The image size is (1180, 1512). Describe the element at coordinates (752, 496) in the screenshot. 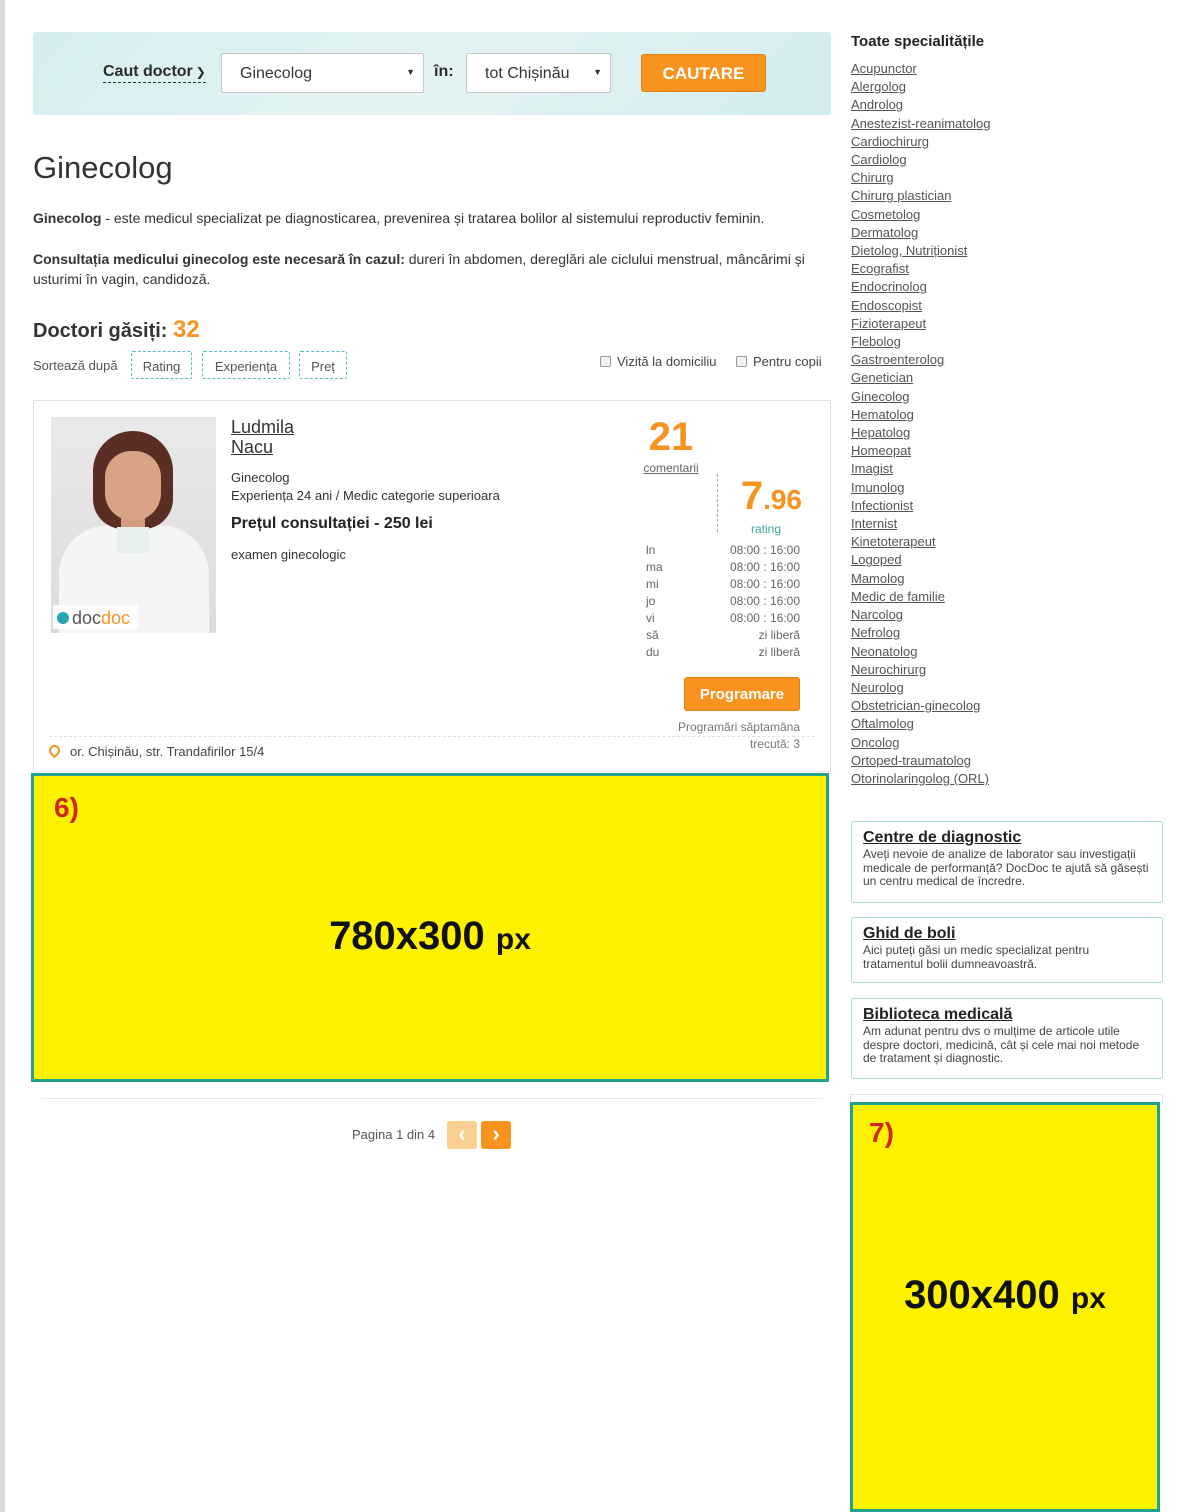

I see `rating-int: 7` at that location.